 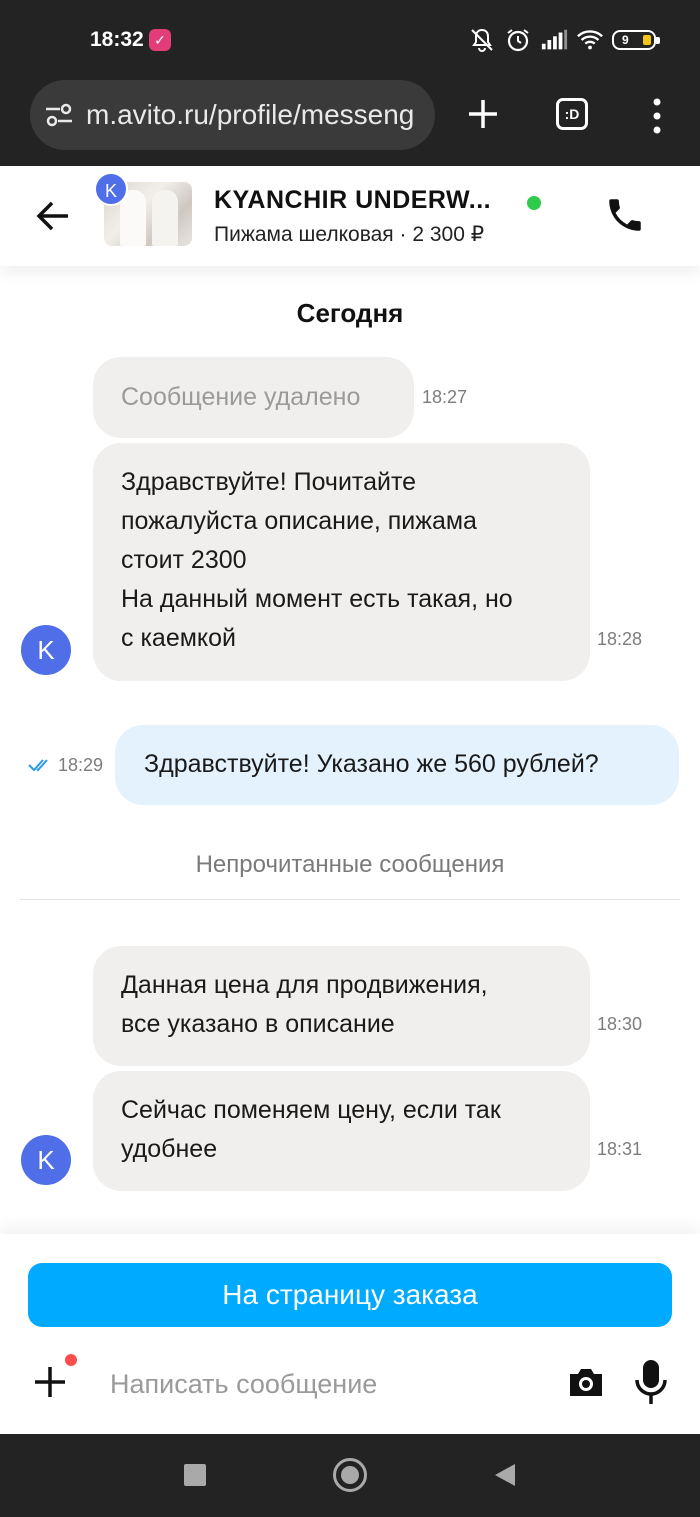 I want to click on battery-indicator: 9, so click(x=636, y=40).